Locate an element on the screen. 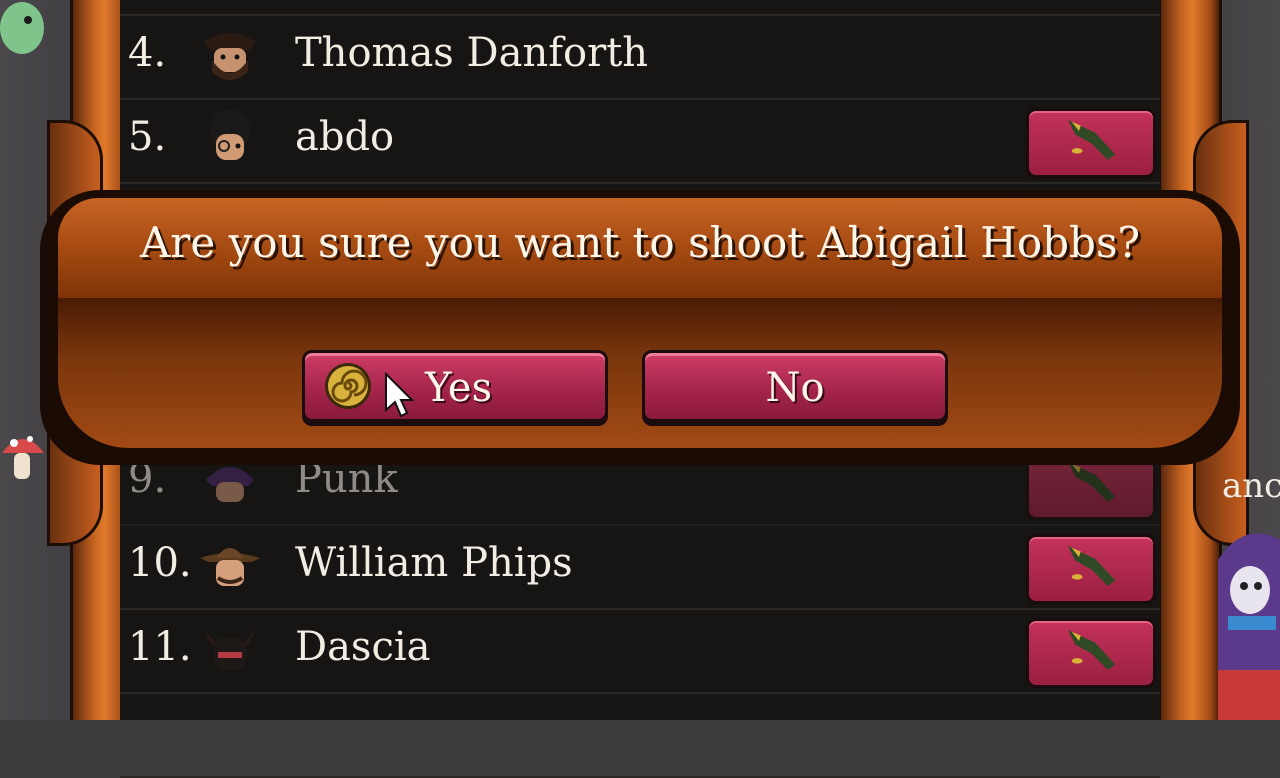  player-number: 4. is located at coordinates (147, 53).